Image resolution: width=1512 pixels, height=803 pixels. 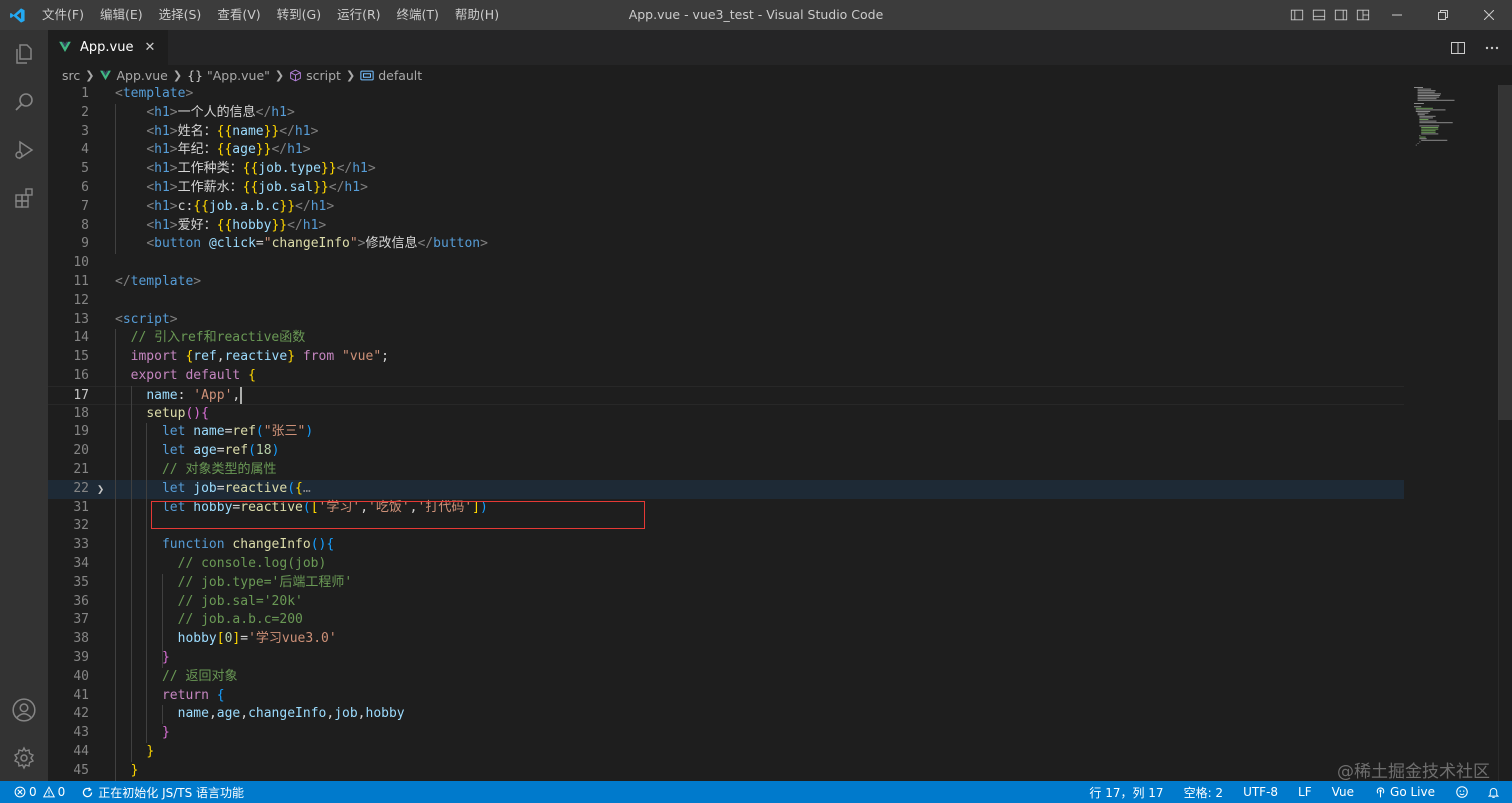 What do you see at coordinates (1297, 15) in the screenshot?
I see `toggle-sidebar-icon` at bounding box center [1297, 15].